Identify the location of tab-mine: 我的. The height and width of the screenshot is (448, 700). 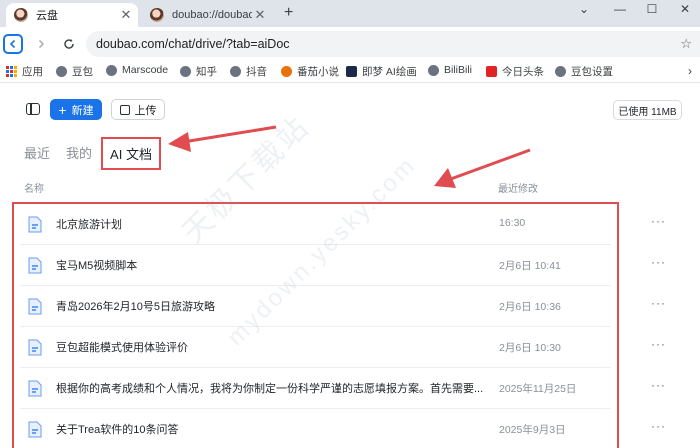
(79, 152).